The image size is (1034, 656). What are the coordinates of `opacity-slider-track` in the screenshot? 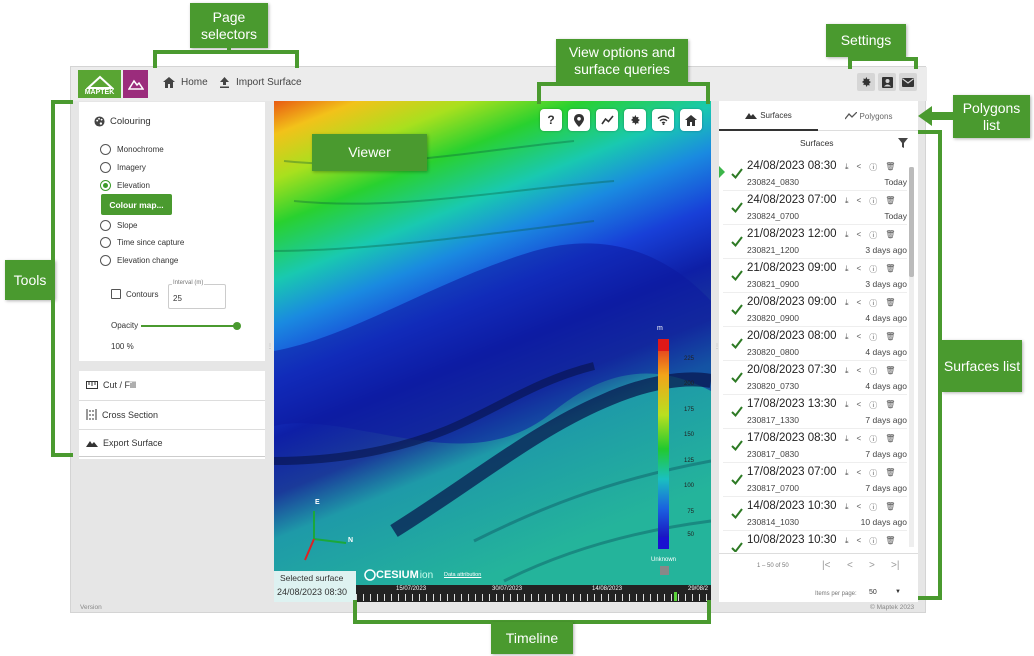 It's located at (191, 326).